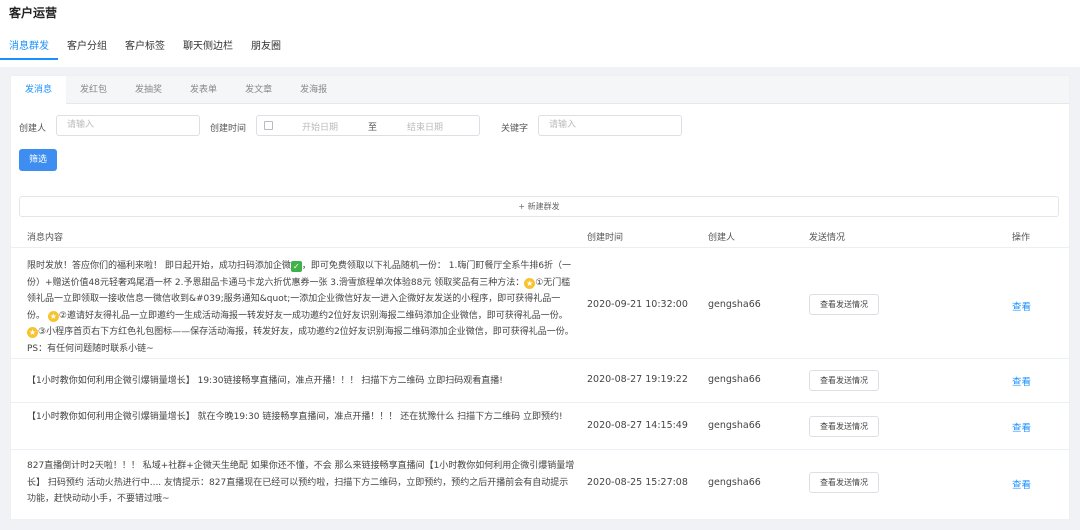 This screenshot has width=1080, height=530. Describe the element at coordinates (637, 379) in the screenshot. I see `created-time: 2020-08-27 19:19:22` at that location.